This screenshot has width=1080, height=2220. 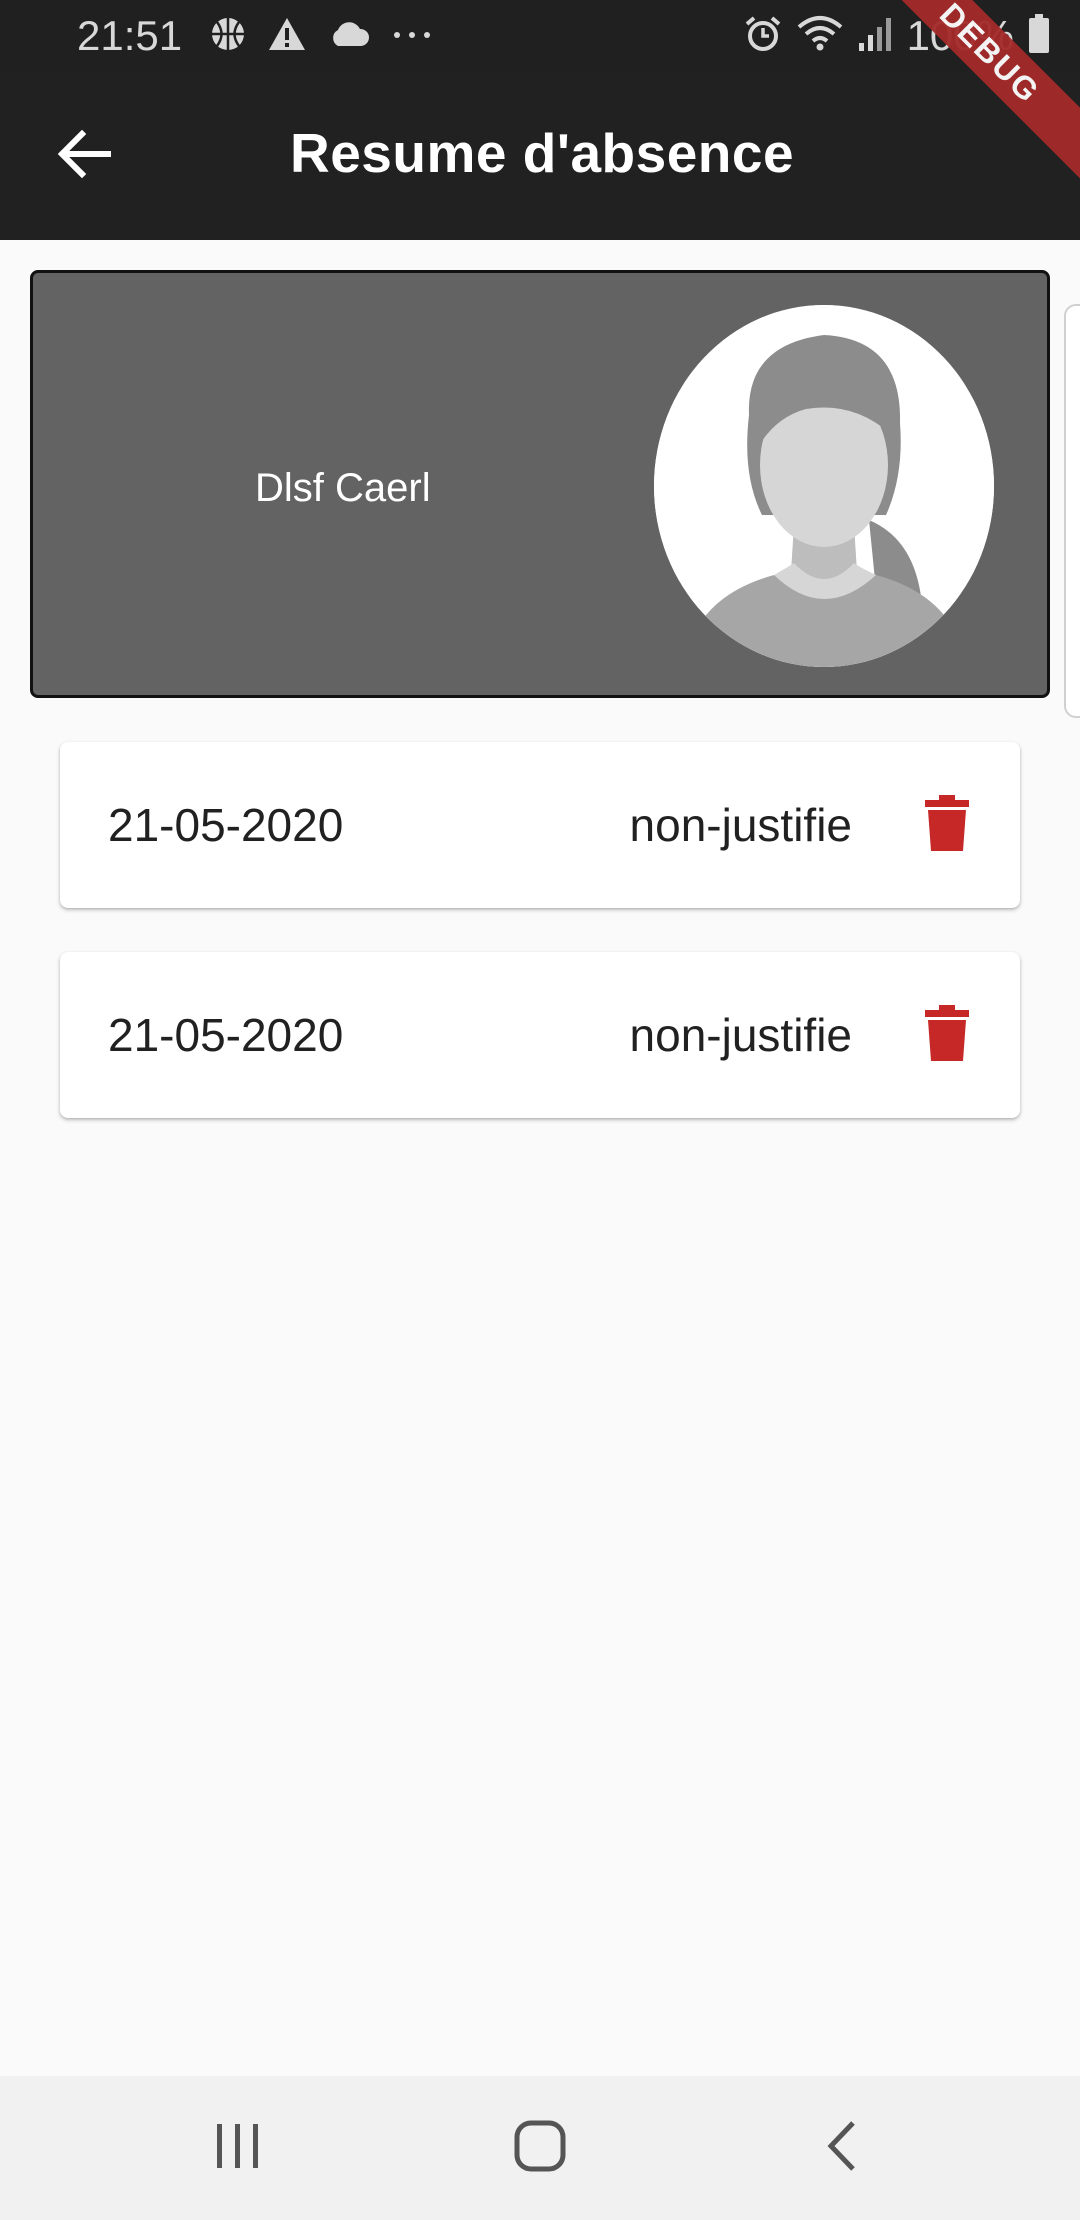 I want to click on wifi-icon, so click(x=820, y=36).